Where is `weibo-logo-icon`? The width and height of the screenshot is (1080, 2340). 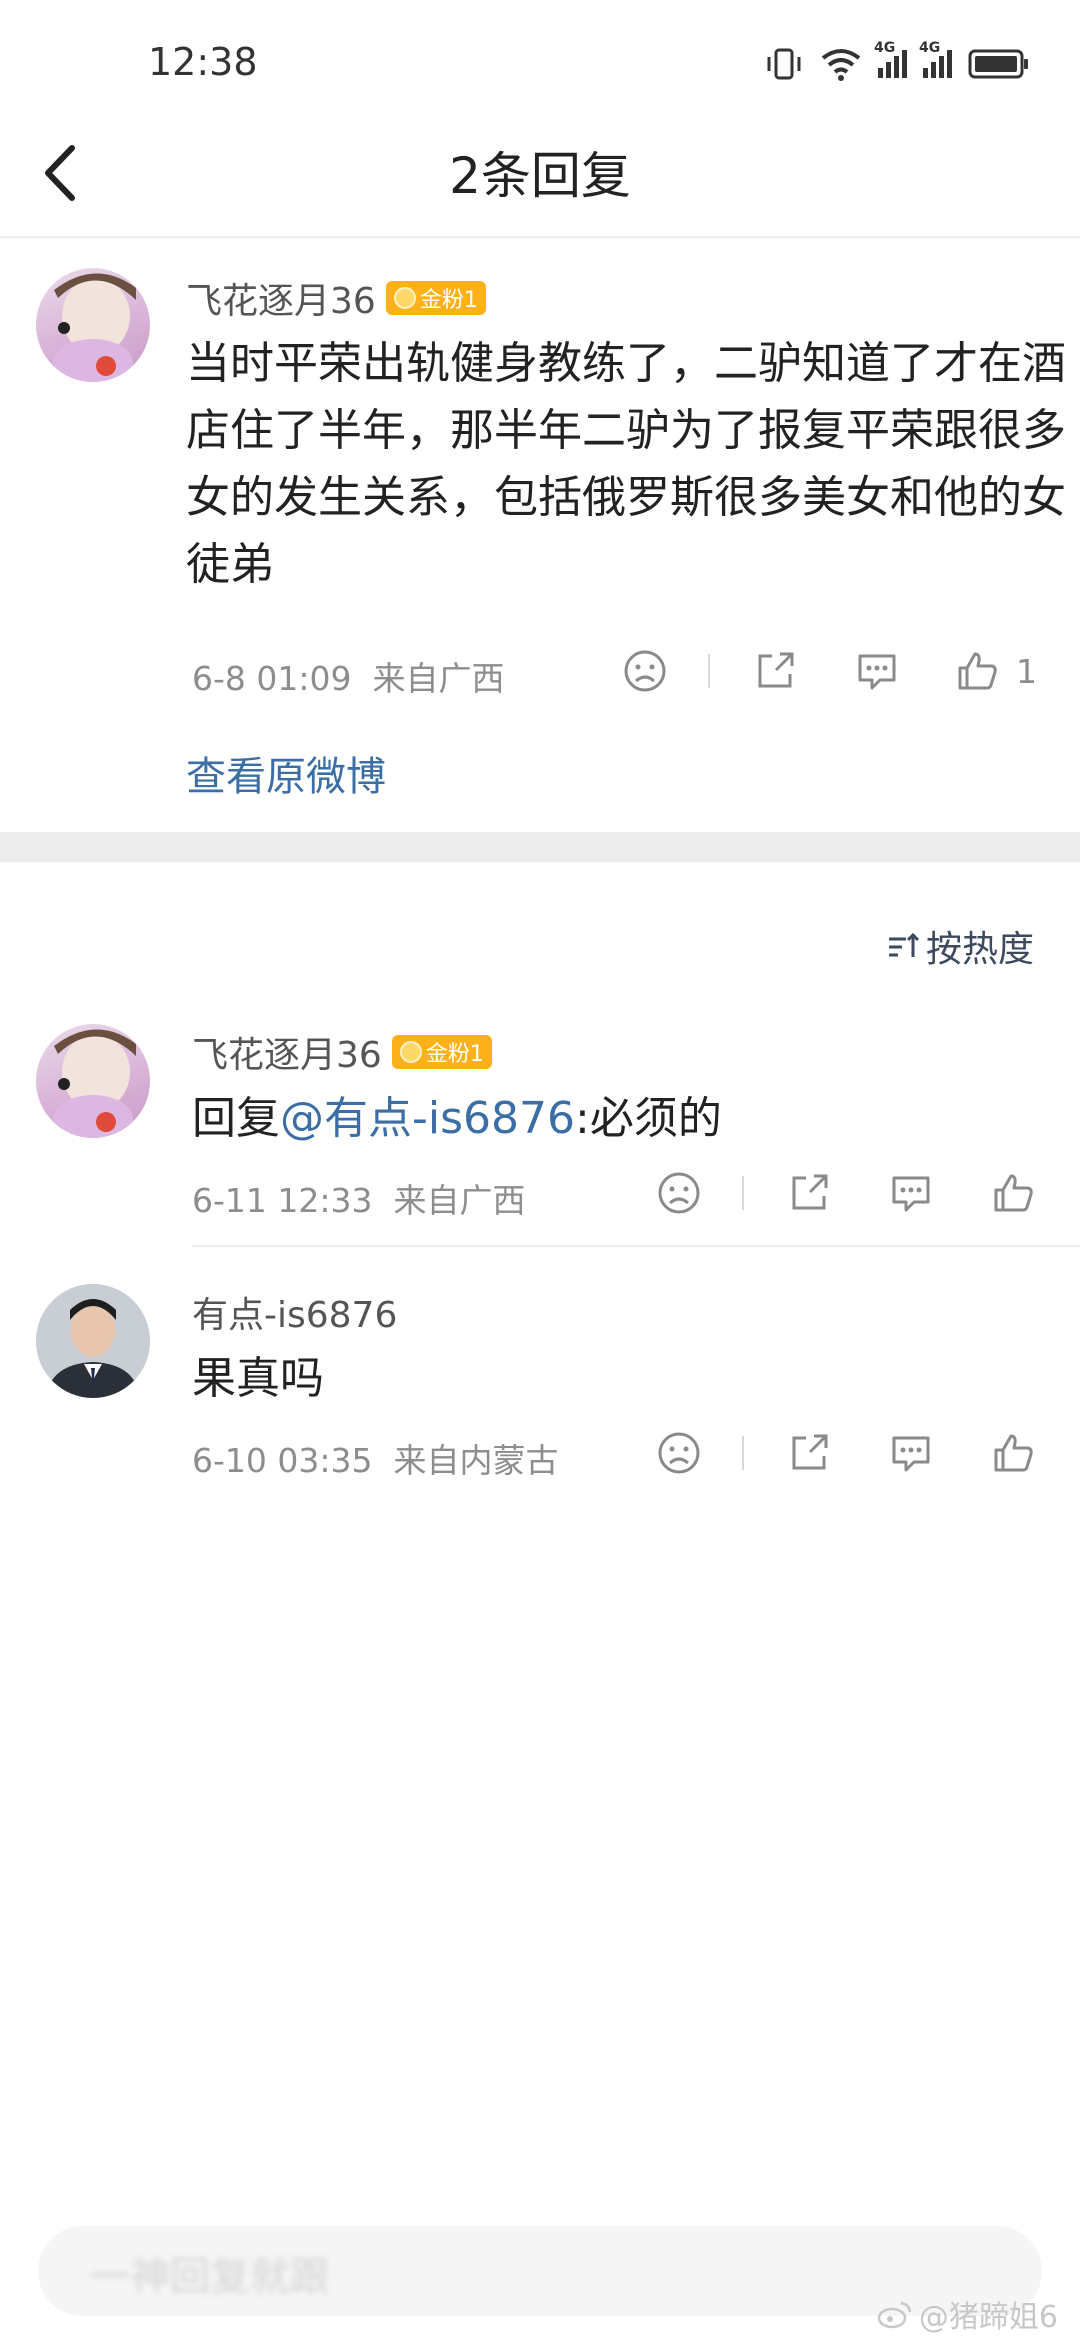
weibo-logo-icon is located at coordinates (894, 2315).